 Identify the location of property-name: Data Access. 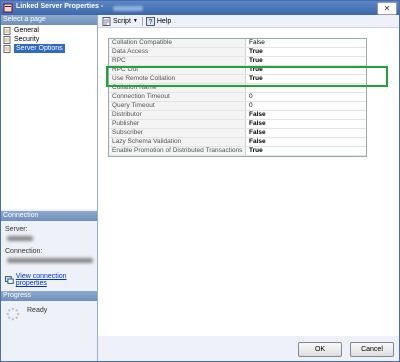
(177, 52).